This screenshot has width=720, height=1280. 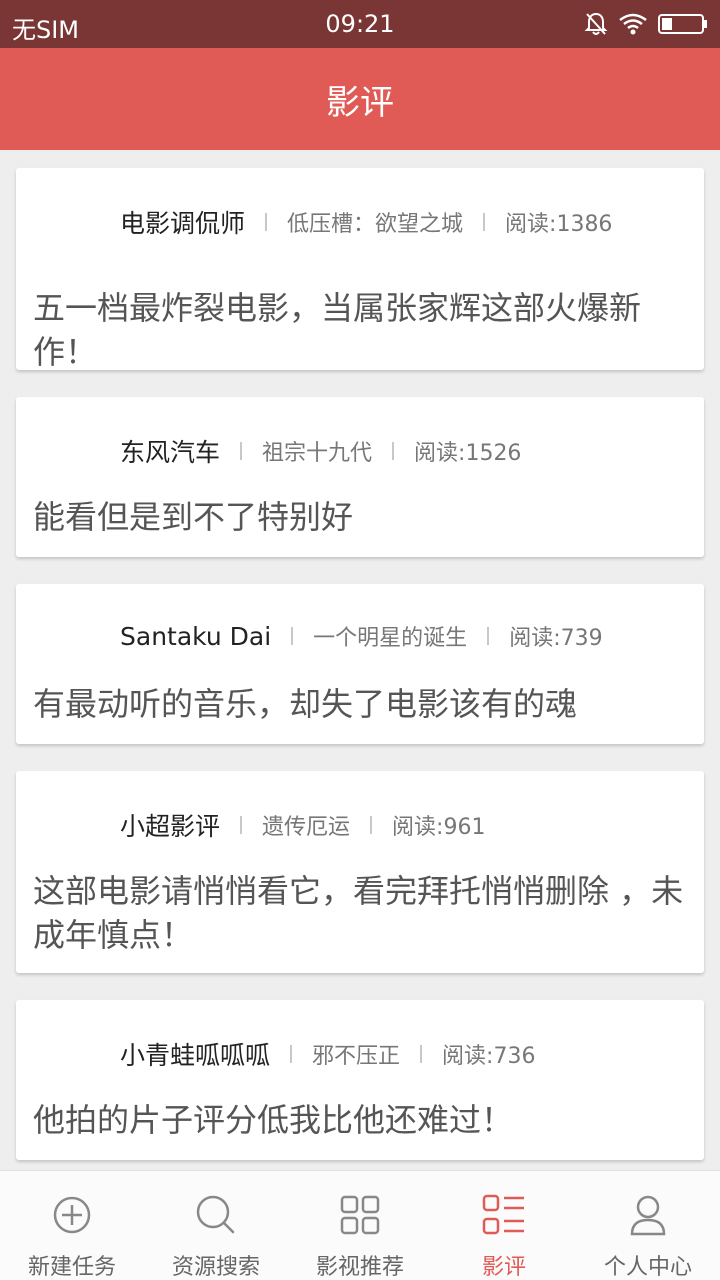 What do you see at coordinates (170, 452) in the screenshot?
I see `review-author: 东风汽车` at bounding box center [170, 452].